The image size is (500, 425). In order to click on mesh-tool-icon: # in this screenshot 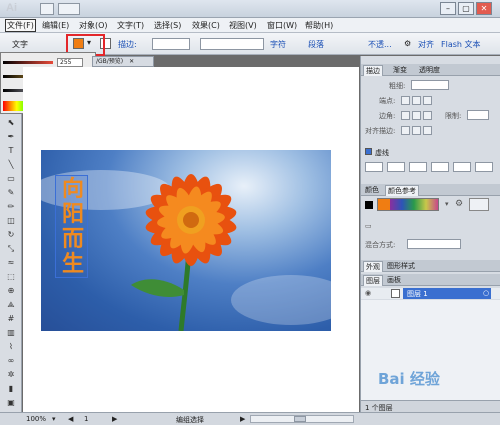, I will do `click(11, 319)`.